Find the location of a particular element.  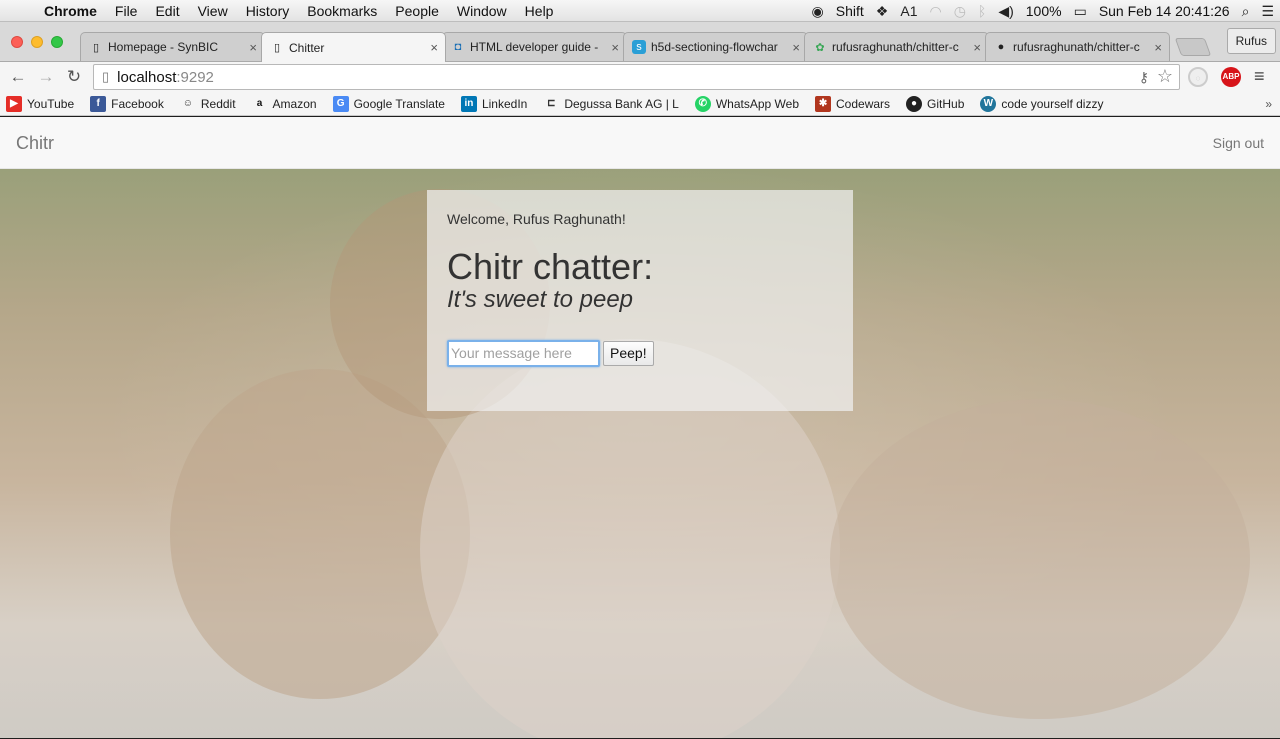

tab-html-developer-guide: ◘ HTML developer guide - × is located at coordinates (534, 46).